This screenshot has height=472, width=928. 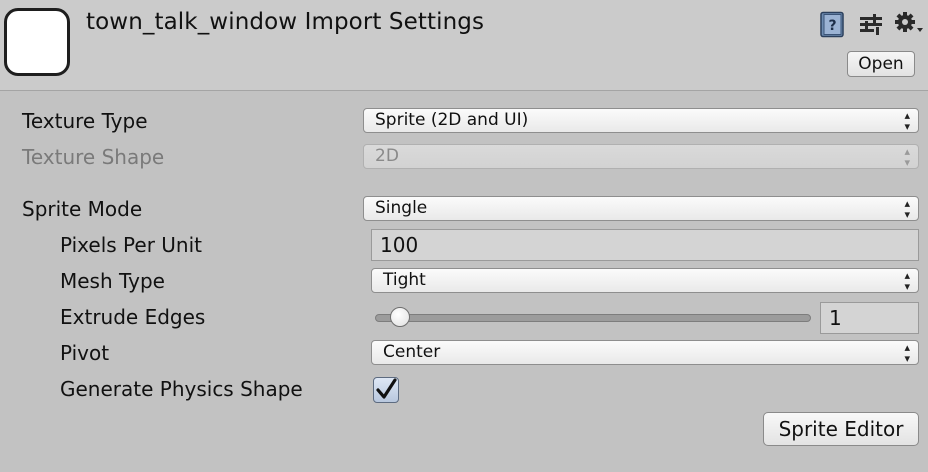 I want to click on preset-sliders-icon, so click(x=871, y=26).